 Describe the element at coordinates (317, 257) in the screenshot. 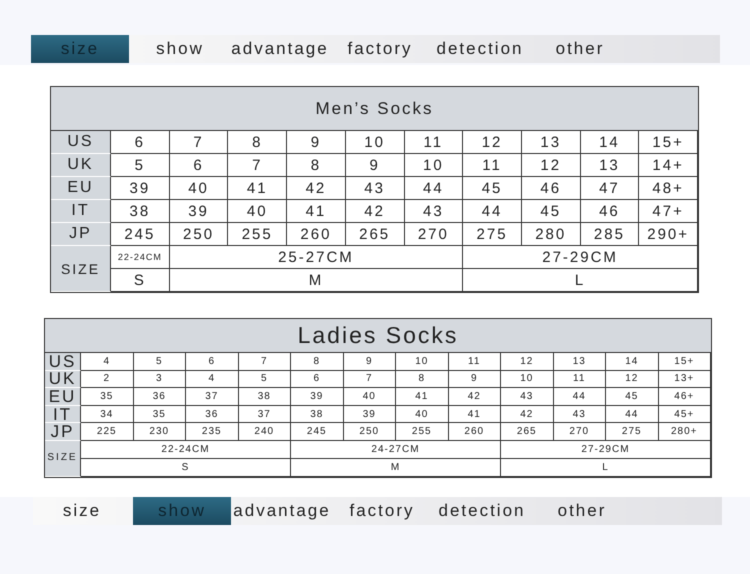

I see `table-cell: 25-27CM` at that location.